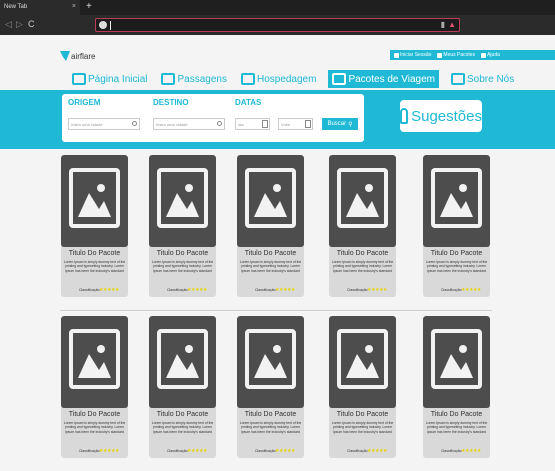  I want to click on login-link-label: Iniciar Sessão, so click(416, 55).